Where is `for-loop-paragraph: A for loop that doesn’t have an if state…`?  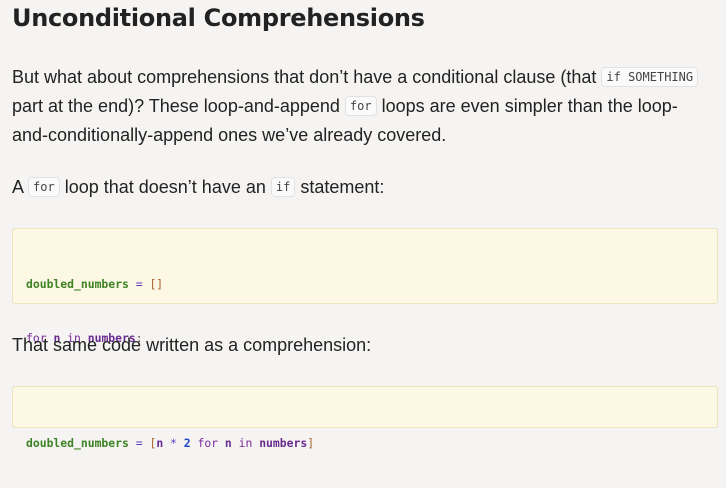 for-loop-paragraph: A for loop that doesn’t have an if state… is located at coordinates (198, 188).